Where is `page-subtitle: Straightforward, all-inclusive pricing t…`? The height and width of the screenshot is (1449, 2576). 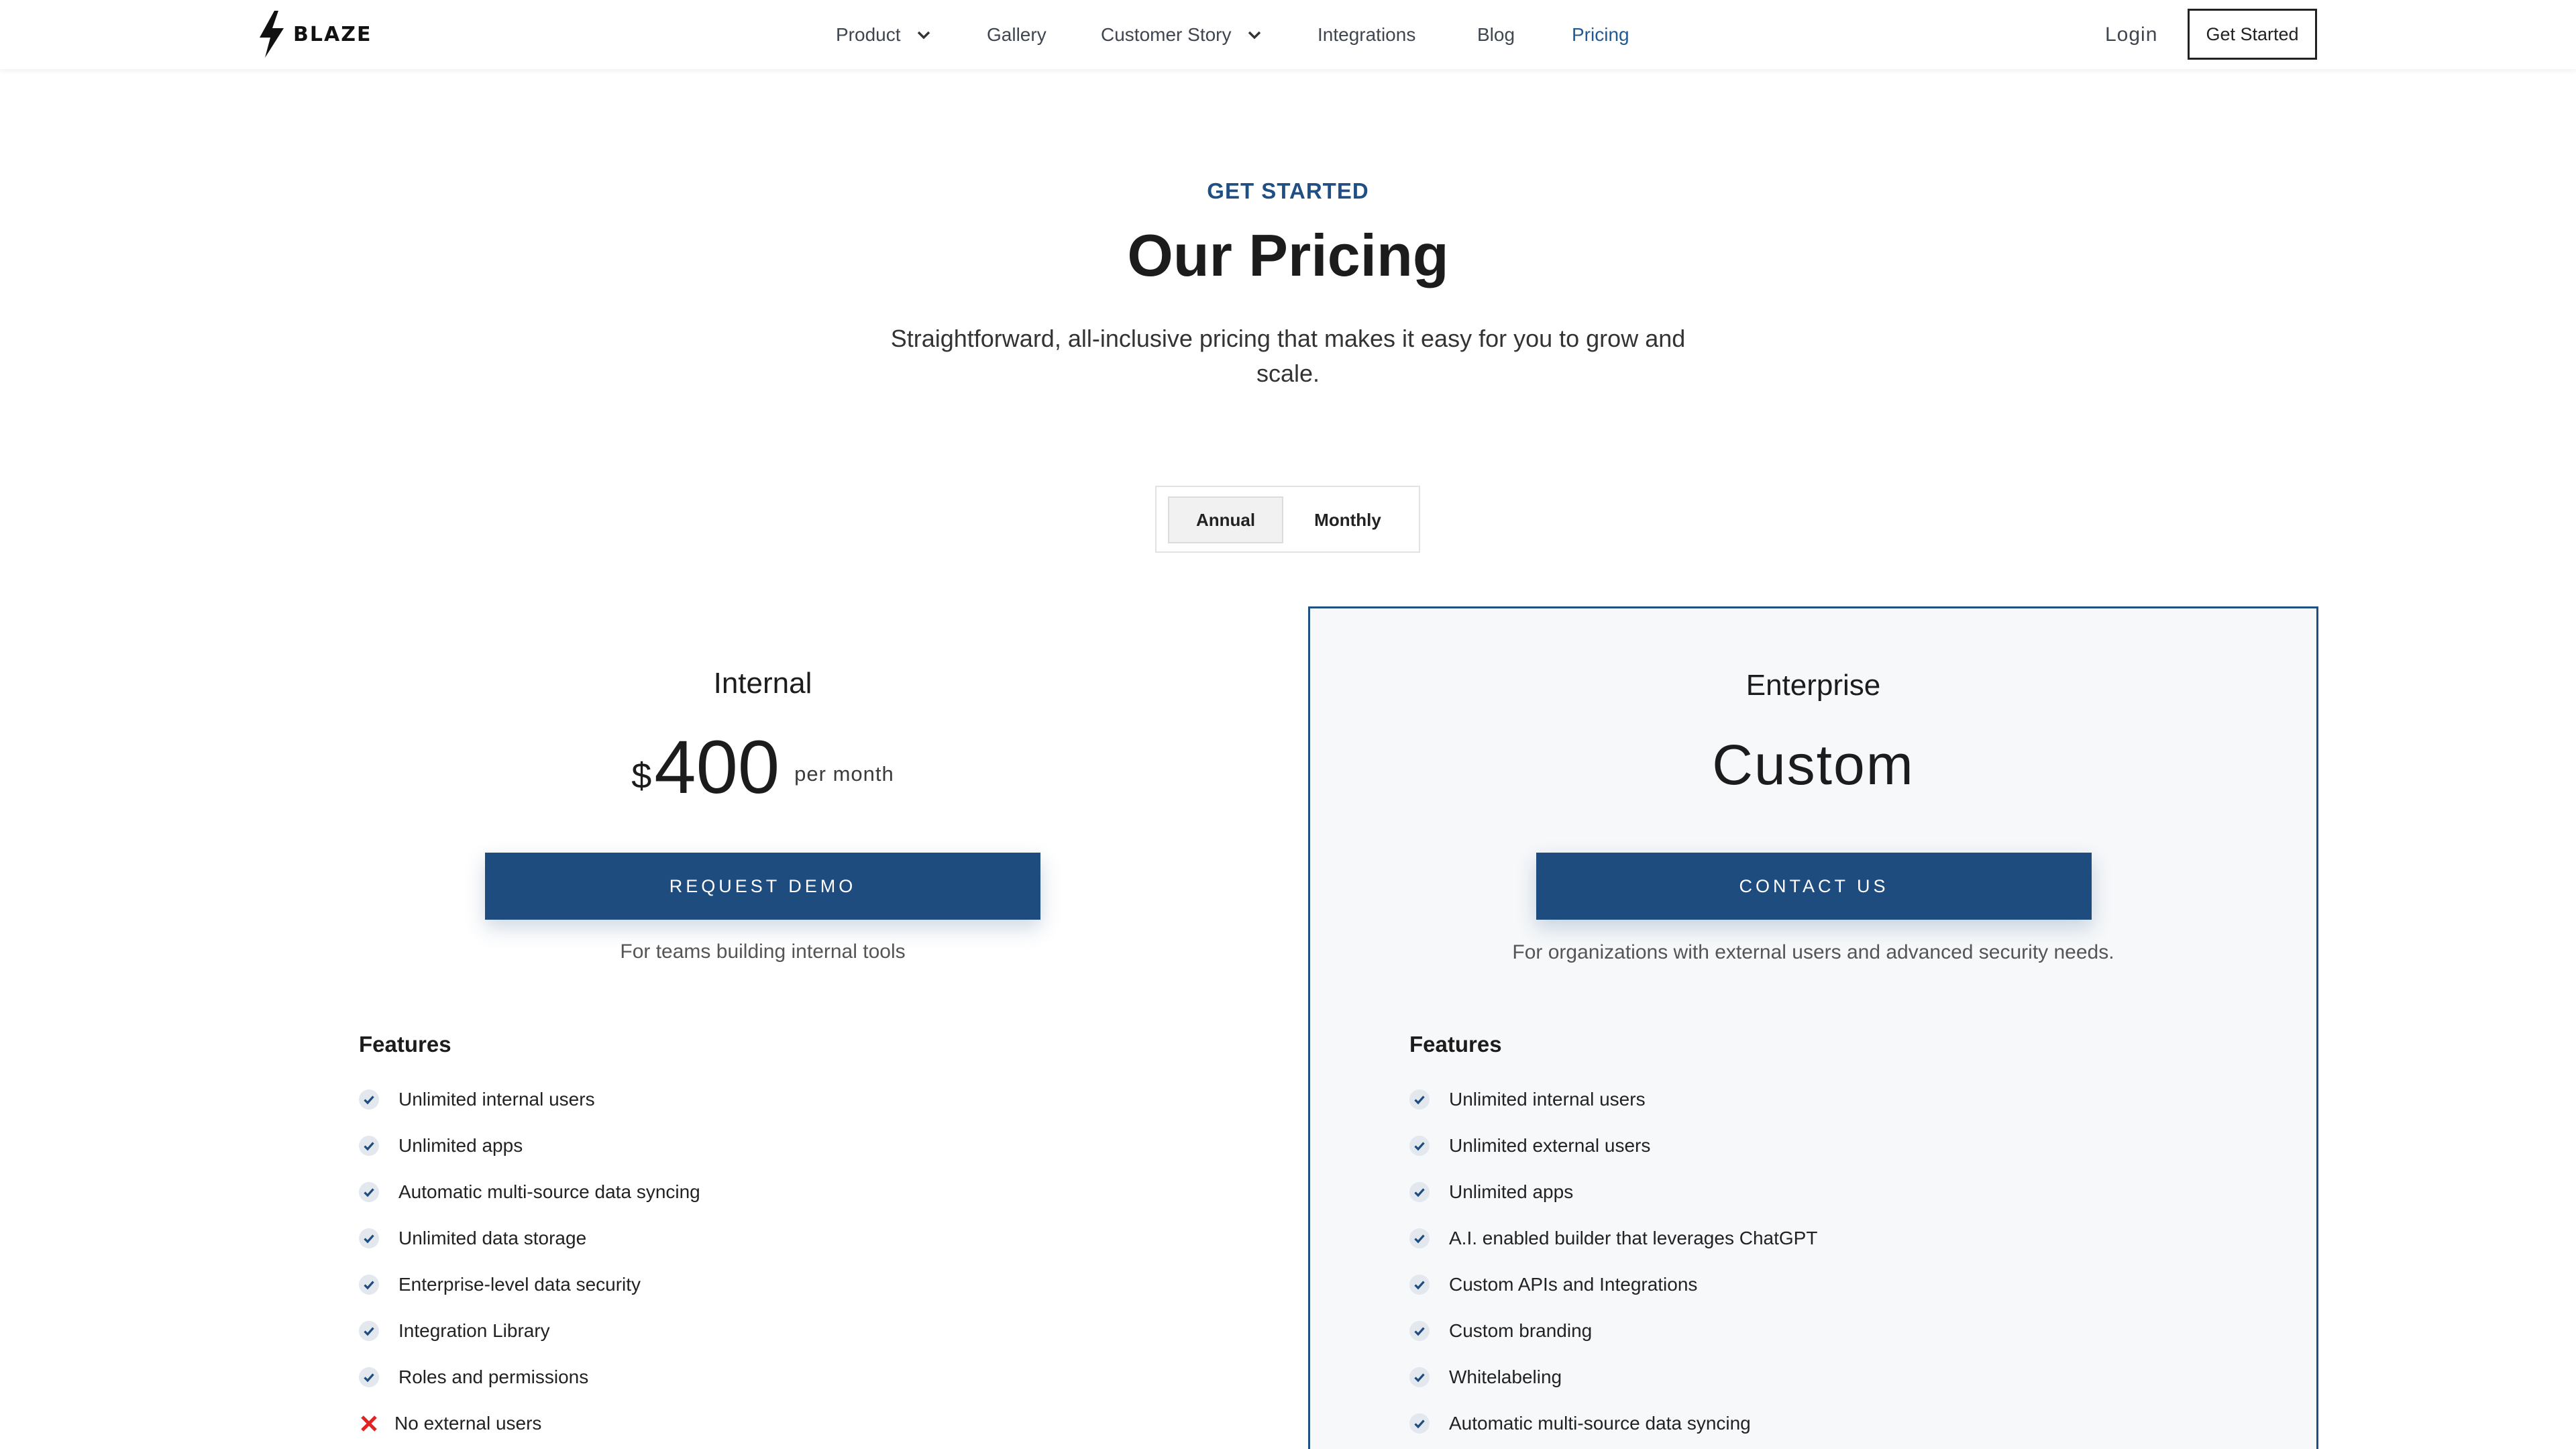
page-subtitle: Straightforward, all-inclusive pricing t… is located at coordinates (1288, 356).